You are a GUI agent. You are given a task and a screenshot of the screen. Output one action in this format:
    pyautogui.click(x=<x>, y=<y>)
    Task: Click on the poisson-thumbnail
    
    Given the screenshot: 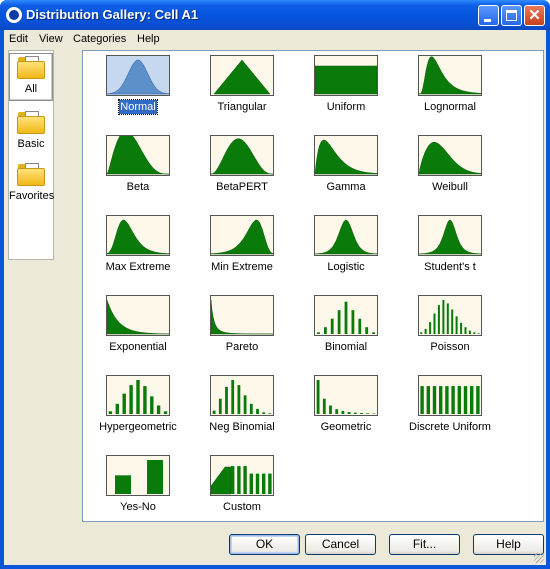 What is the action you would take?
    pyautogui.click(x=450, y=315)
    